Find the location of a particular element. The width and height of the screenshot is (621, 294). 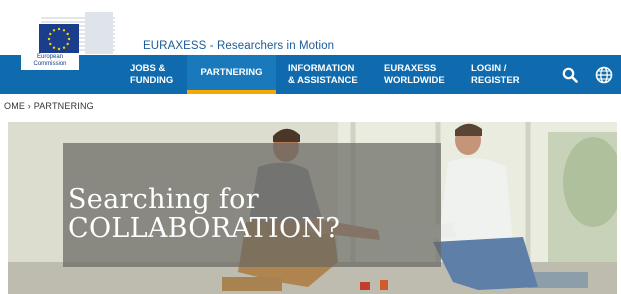

nav-item-euraxess-worldwide: EURAXESS WORLDWIDE is located at coordinates (419, 74).